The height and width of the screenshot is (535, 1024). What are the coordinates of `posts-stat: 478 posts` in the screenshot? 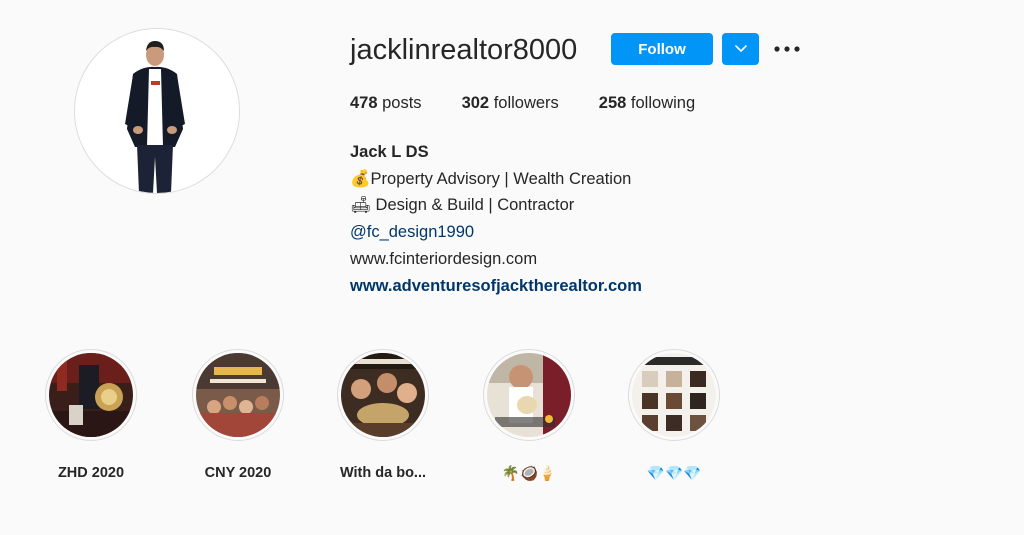 It's located at (386, 103).